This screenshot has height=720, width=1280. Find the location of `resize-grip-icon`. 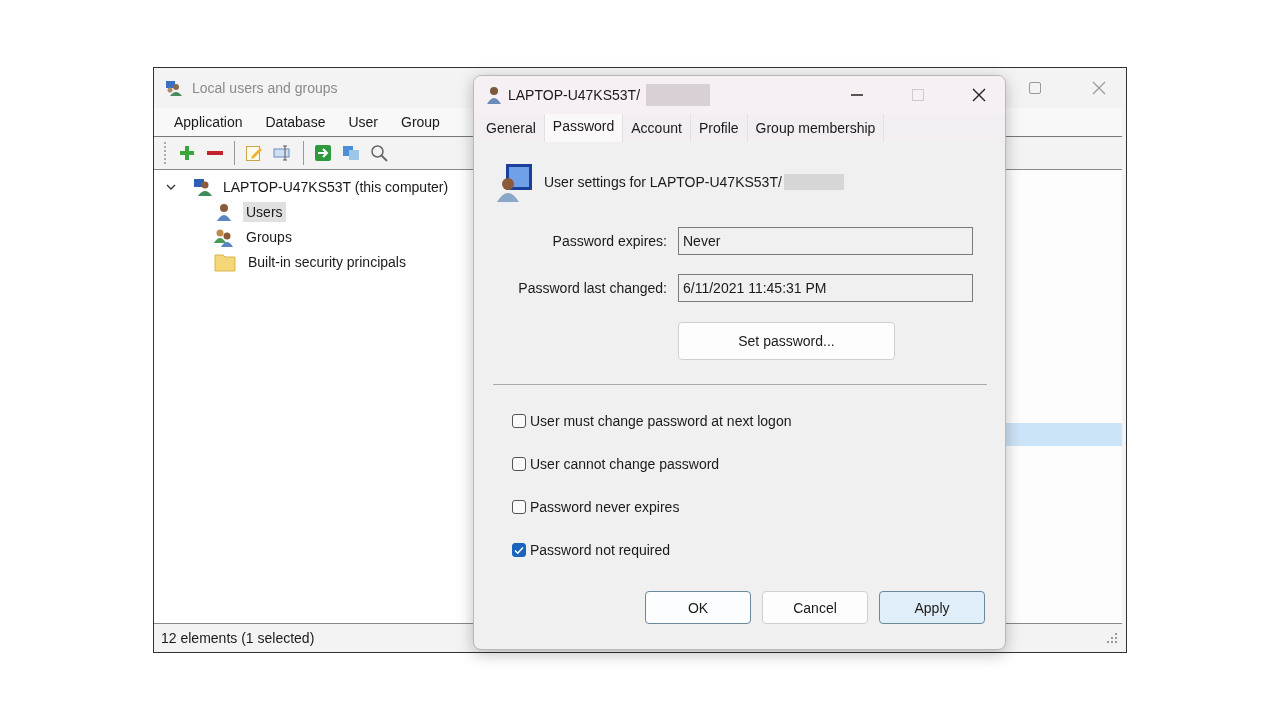

resize-grip-icon is located at coordinates (1112, 638).